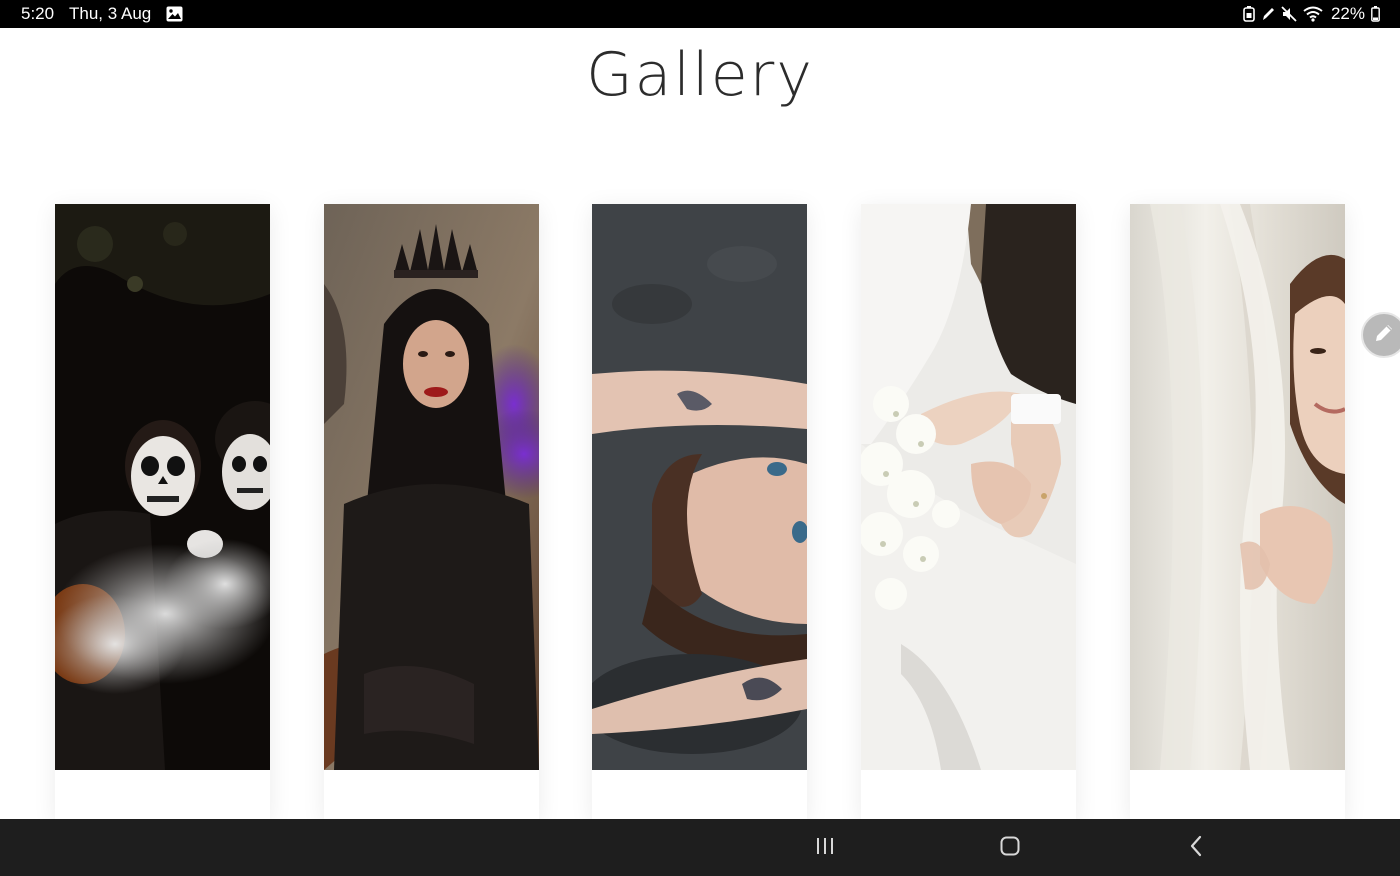  I want to click on gallery-photo-skull-facepaint, so click(162, 487).